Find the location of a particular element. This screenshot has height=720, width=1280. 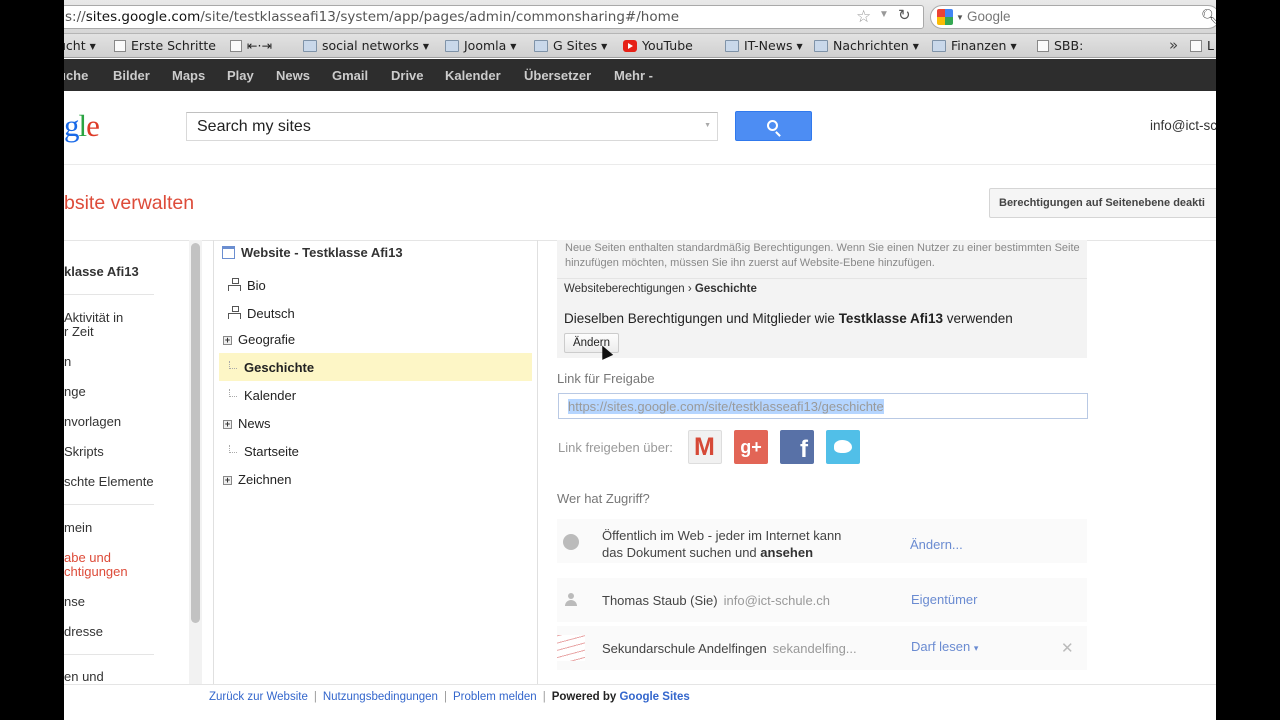

bookmark-item: YouTube is located at coordinates (658, 45).